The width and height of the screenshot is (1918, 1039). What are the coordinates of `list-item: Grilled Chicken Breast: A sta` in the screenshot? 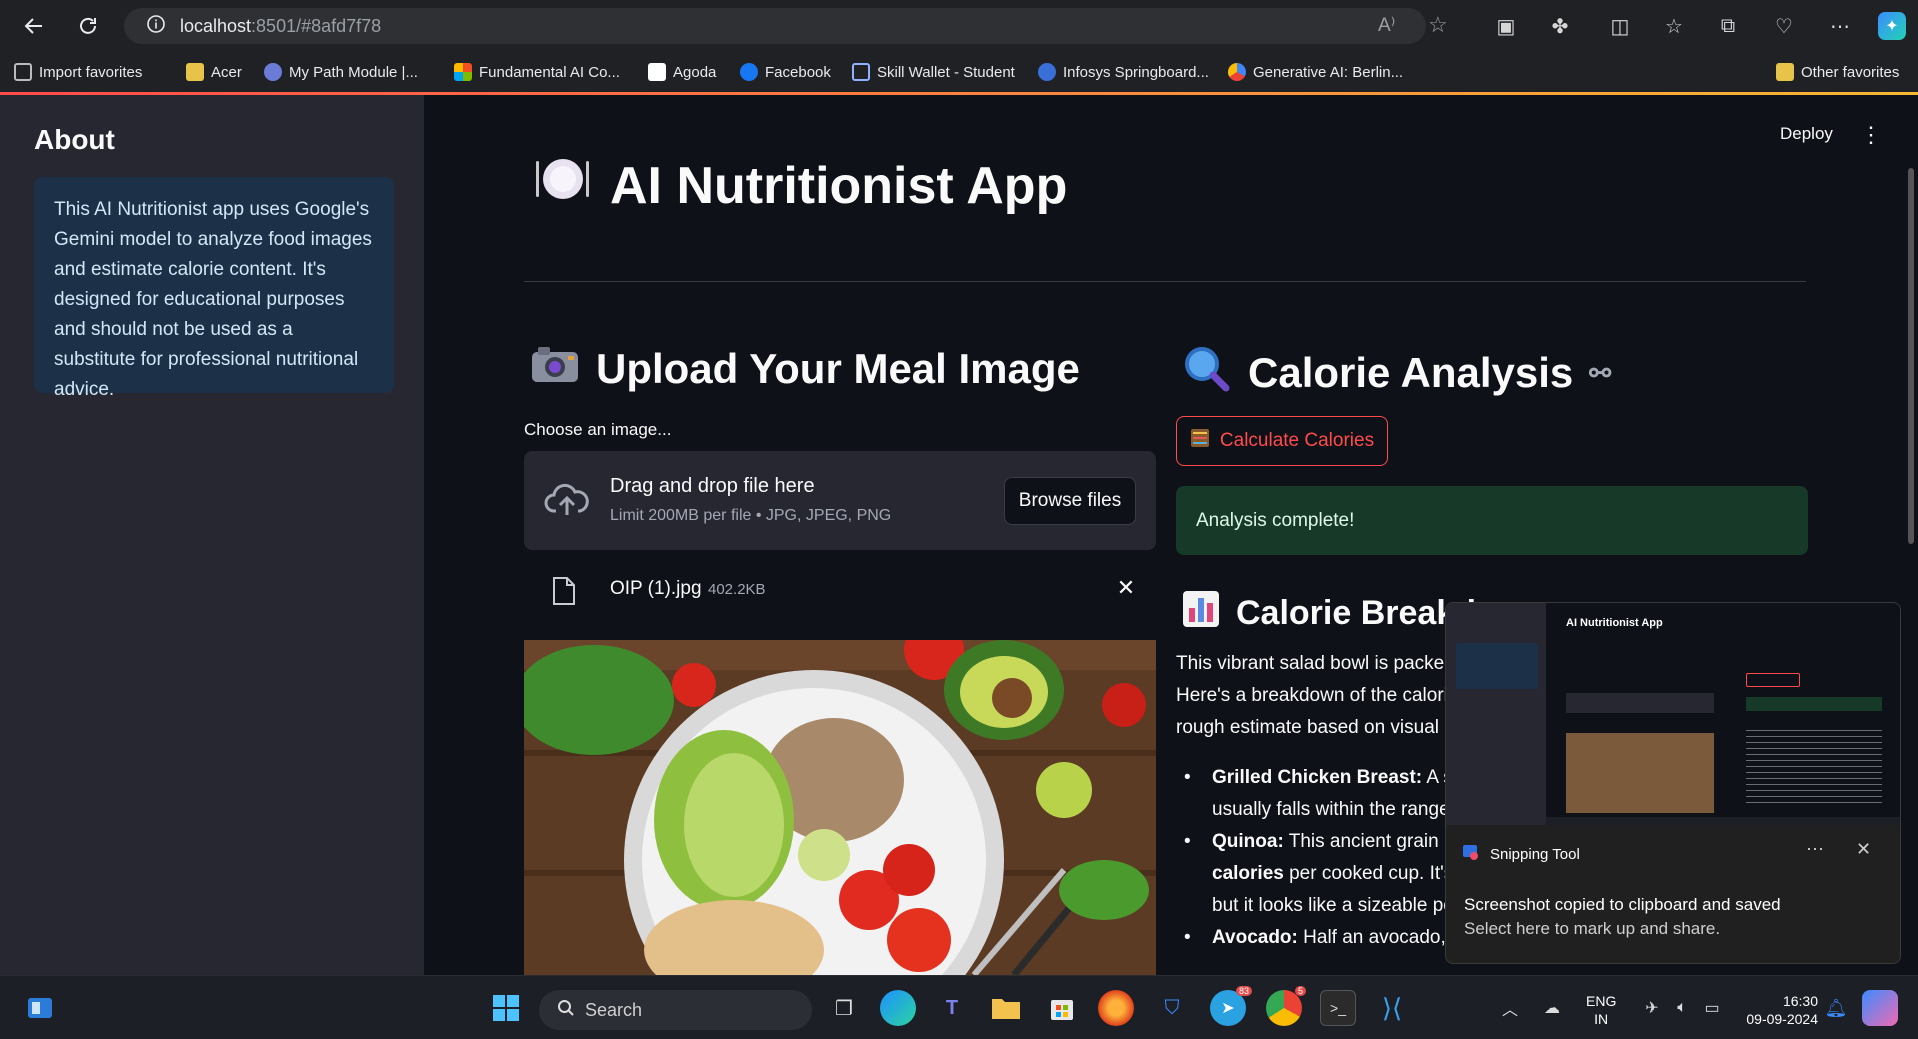 It's located at (1311, 778).